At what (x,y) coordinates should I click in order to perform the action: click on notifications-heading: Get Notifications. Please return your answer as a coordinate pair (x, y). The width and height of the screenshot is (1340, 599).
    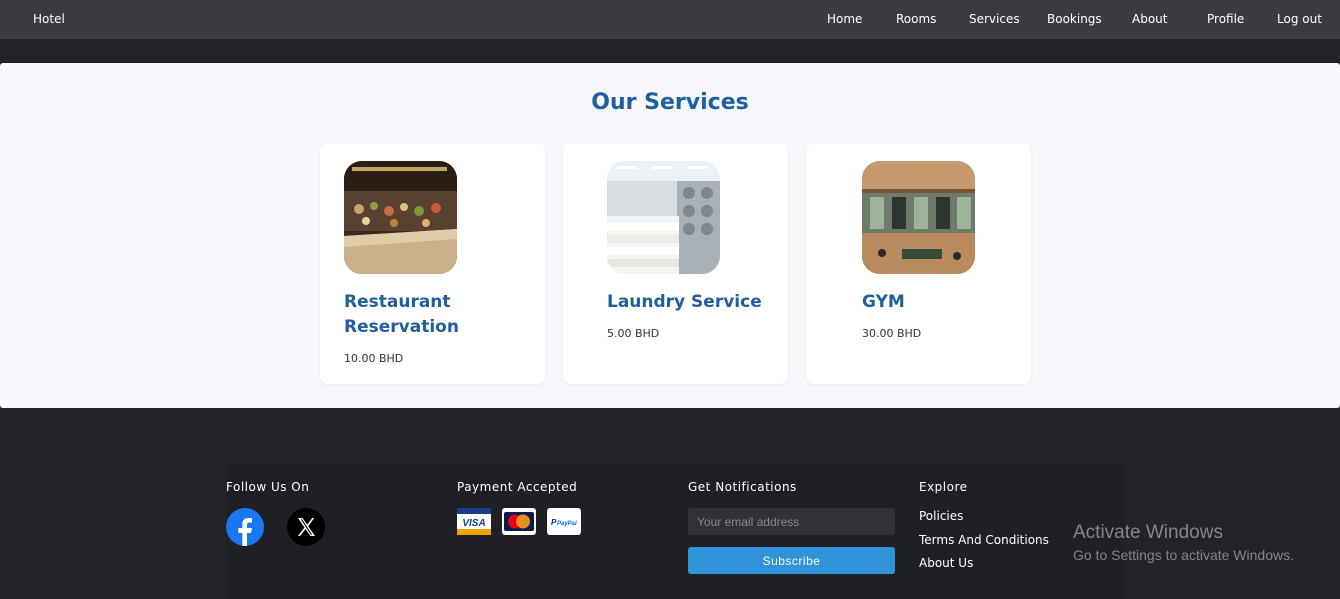
    Looking at the image, I should click on (742, 487).